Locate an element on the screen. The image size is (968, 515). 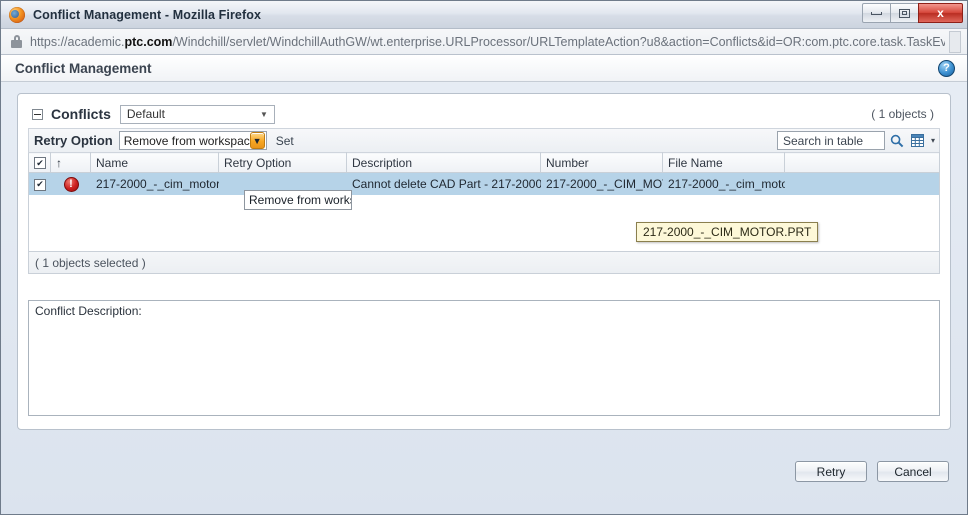
retry-option-select: Remove from workspace a ▼ is located at coordinates (192, 140).